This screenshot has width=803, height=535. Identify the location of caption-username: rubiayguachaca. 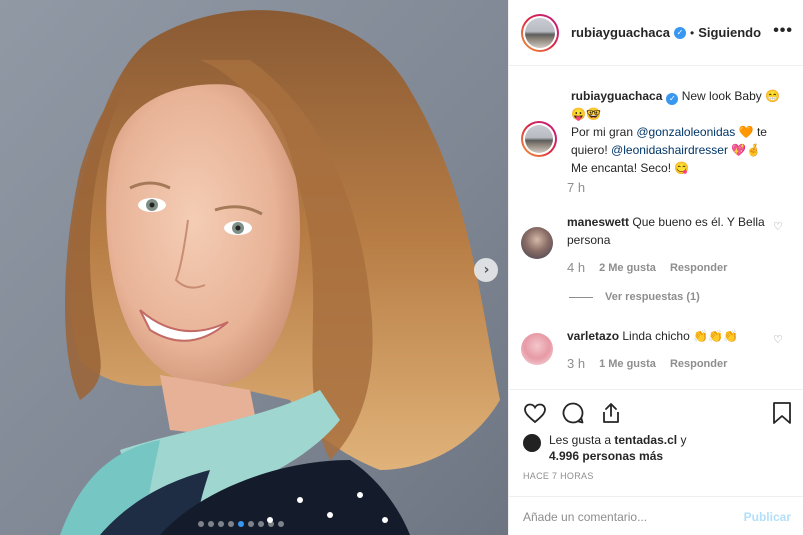
(616, 96).